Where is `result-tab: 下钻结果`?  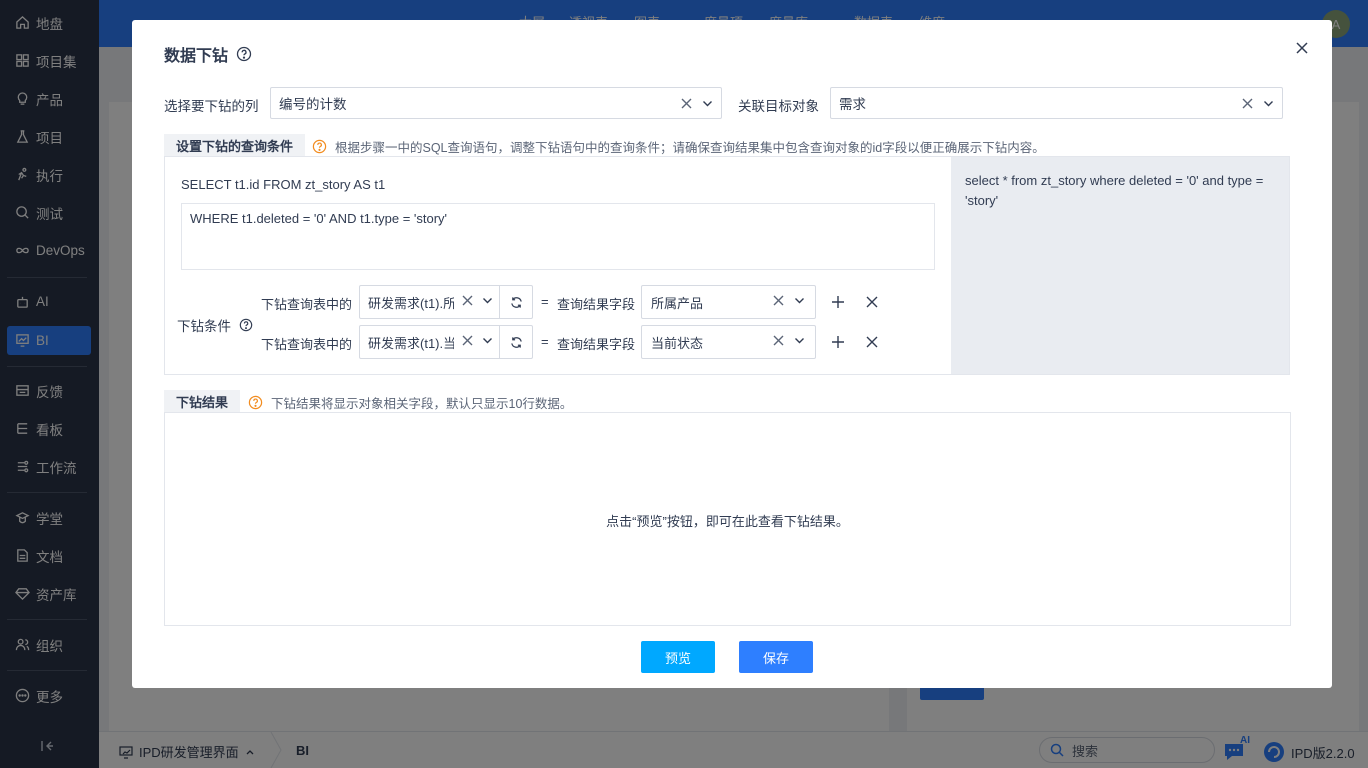
result-tab: 下钻结果 is located at coordinates (202, 401).